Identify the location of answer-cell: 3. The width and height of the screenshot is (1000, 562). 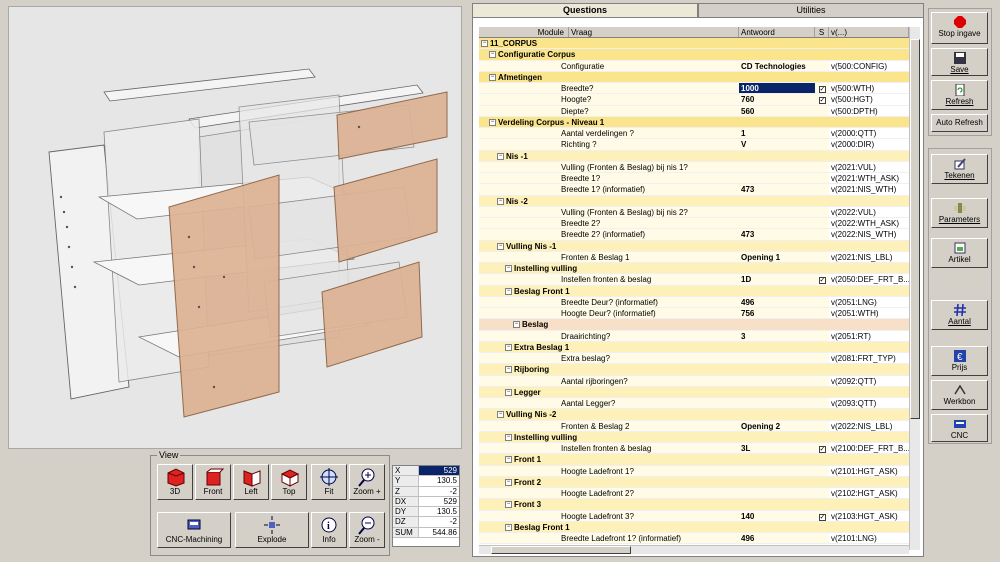
(777, 335).